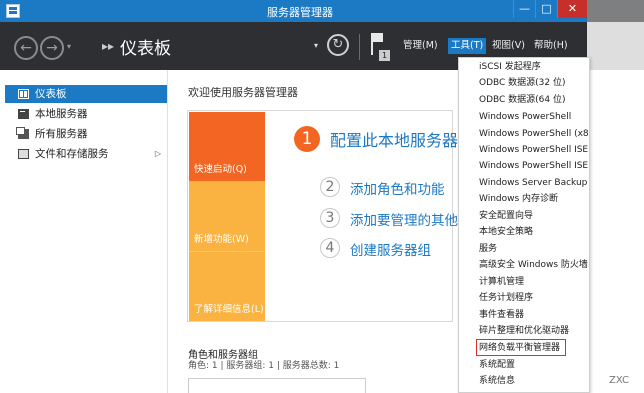 This screenshot has width=644, height=393. I want to click on menu-item-system-config: 系统配置, so click(534, 365).